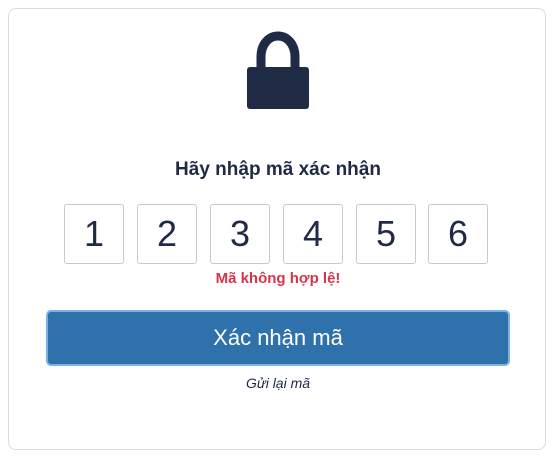 This screenshot has width=556, height=460. Describe the element at coordinates (278, 278) in the screenshot. I see `error-message: Mã không hợp lệ!` at that location.